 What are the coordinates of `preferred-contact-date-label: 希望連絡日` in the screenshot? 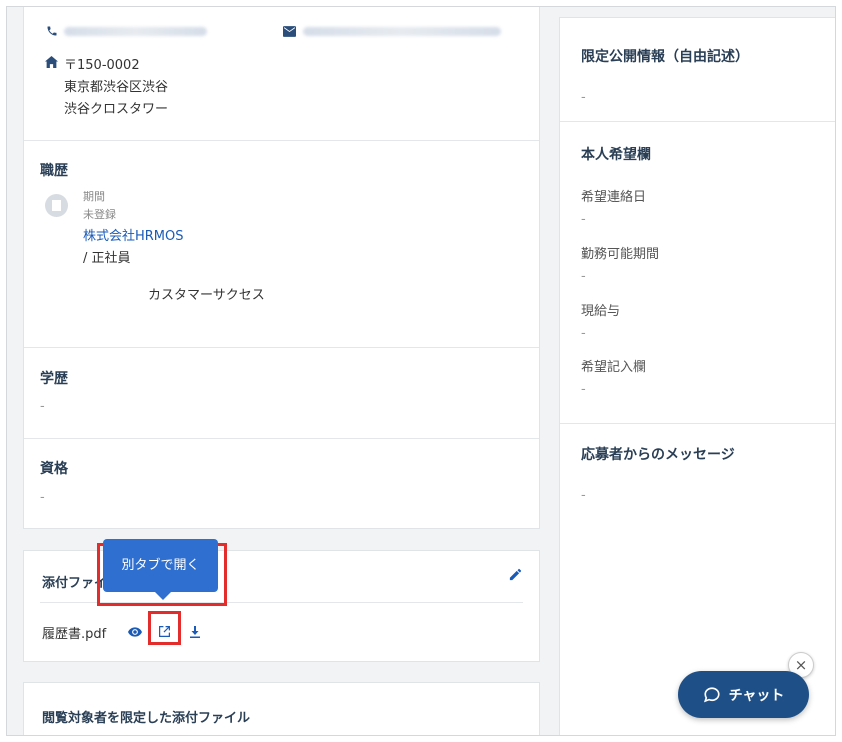 It's located at (614, 197).